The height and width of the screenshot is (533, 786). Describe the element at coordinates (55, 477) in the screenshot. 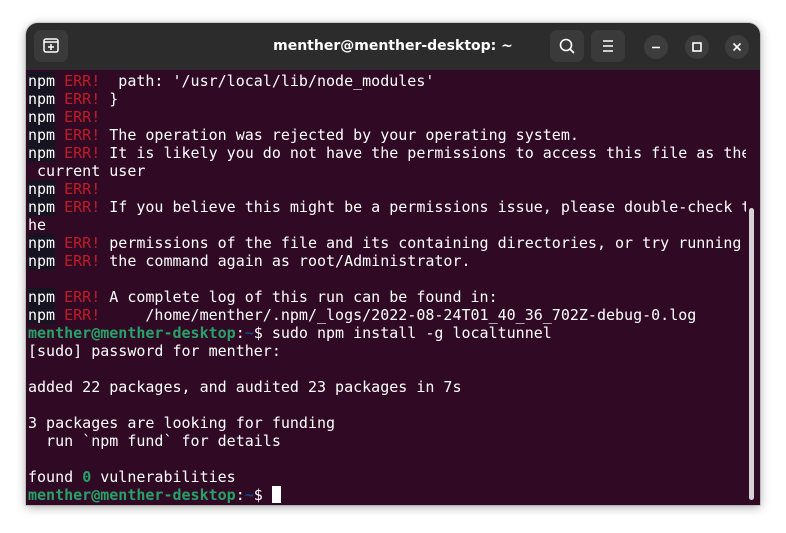

I see `line-text: found` at that location.